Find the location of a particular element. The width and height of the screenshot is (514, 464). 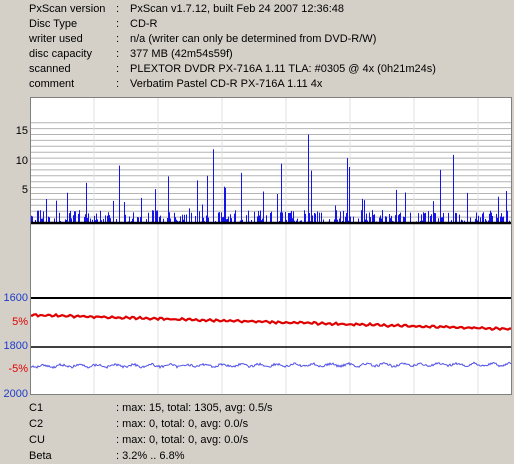

info-label: scanned is located at coordinates (50, 69).